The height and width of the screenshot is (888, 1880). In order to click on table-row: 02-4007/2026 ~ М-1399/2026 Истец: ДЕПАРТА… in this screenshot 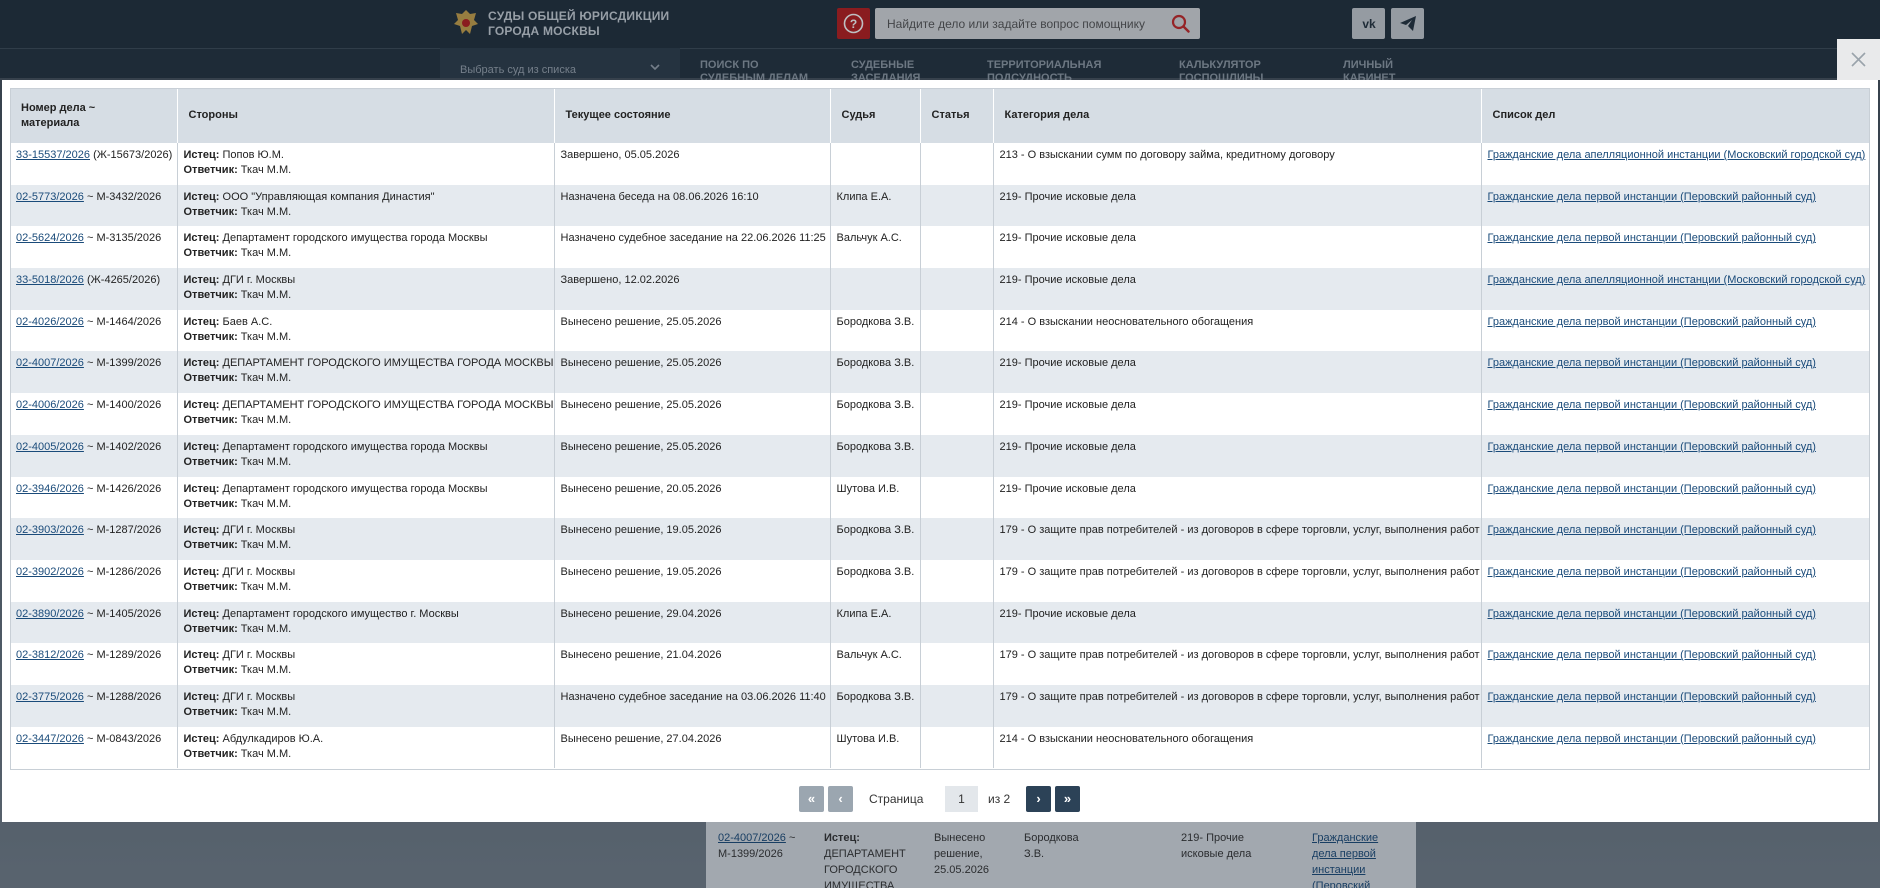, I will do `click(940, 372)`.